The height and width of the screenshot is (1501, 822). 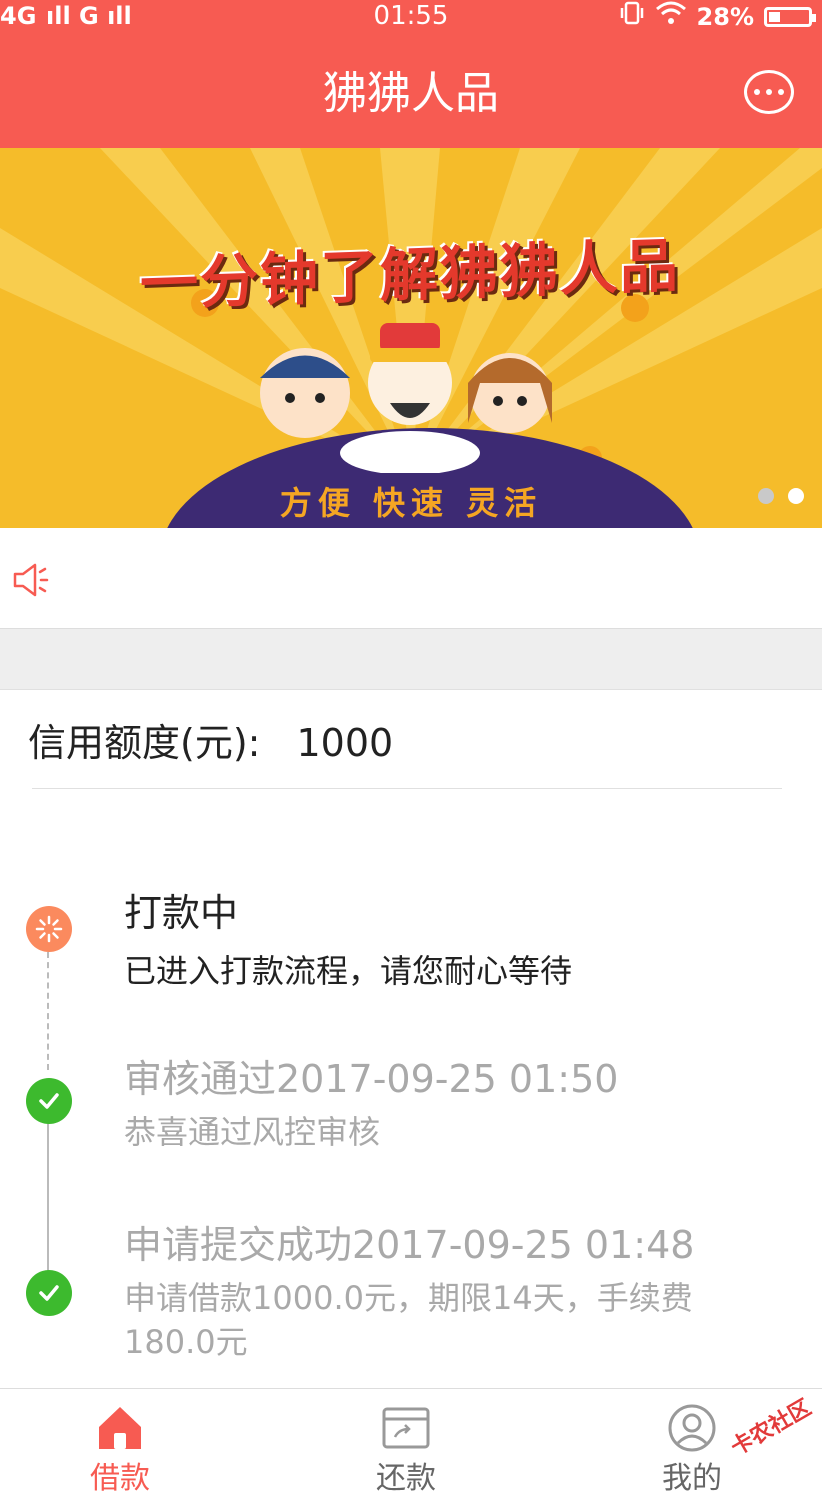 I want to click on timeline-desc: 恭喜通过风控审核, so click(x=252, y=1132).